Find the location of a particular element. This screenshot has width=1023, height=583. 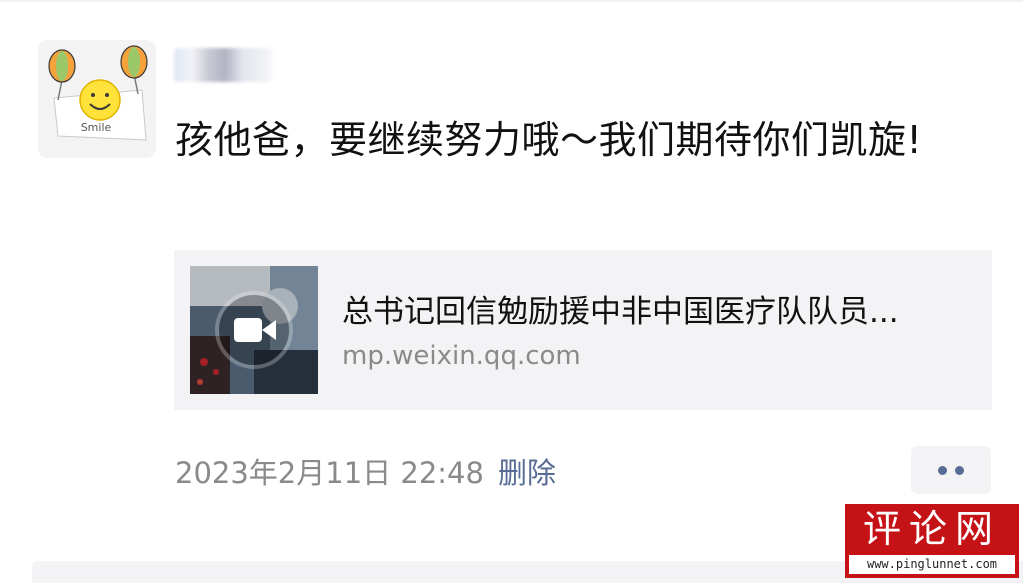

smiley-balloons-icon: Smile is located at coordinates (97, 99).